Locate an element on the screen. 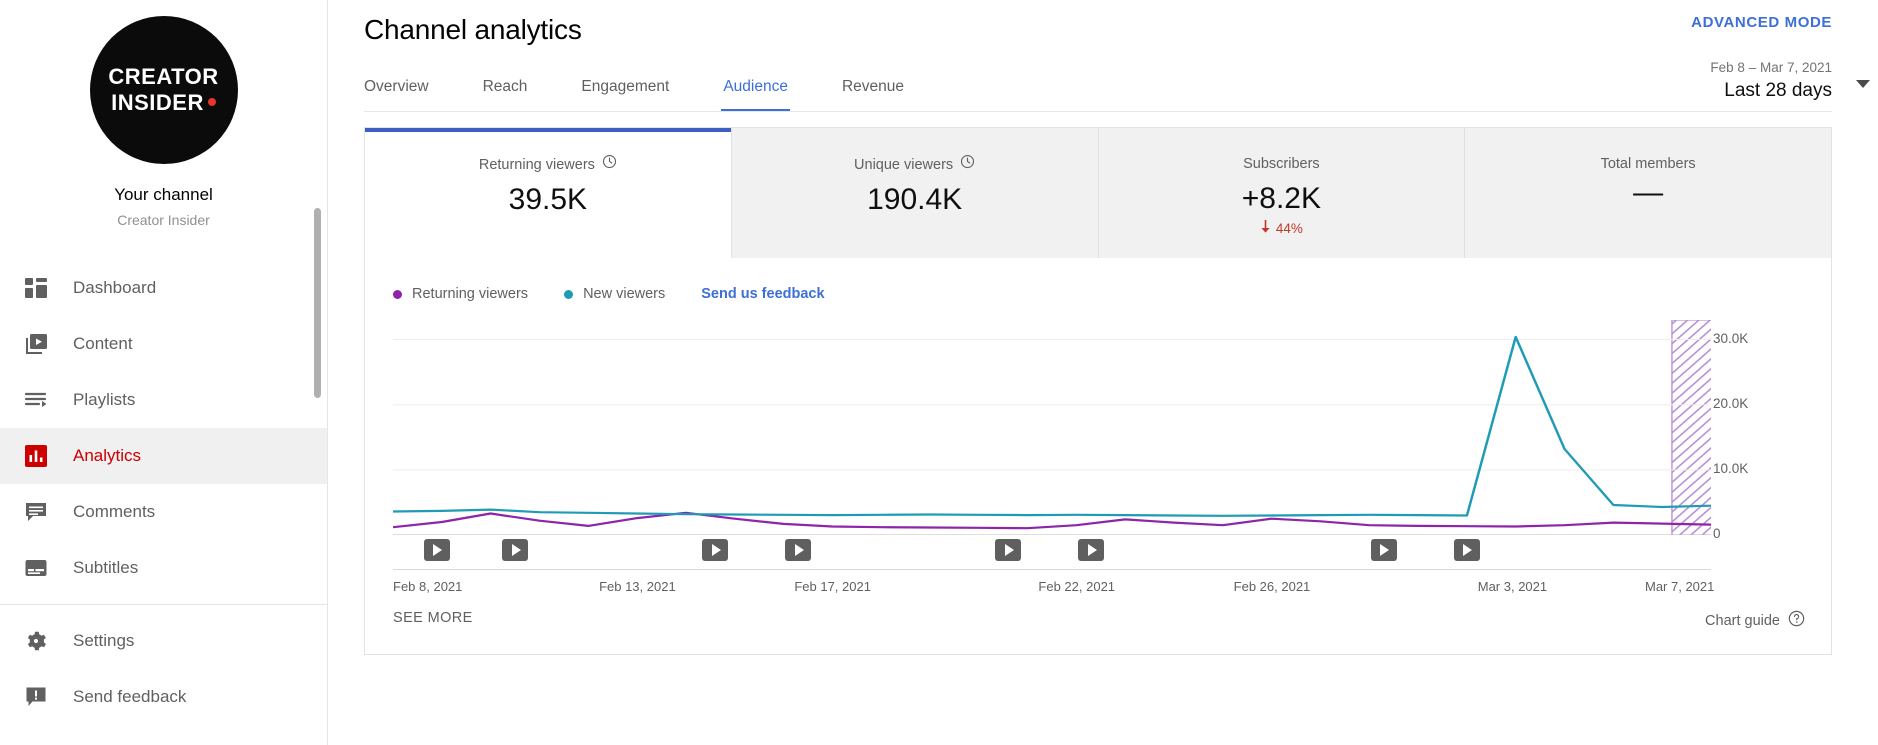  sidebar-item-subtitles: Subtitles is located at coordinates (163, 568).